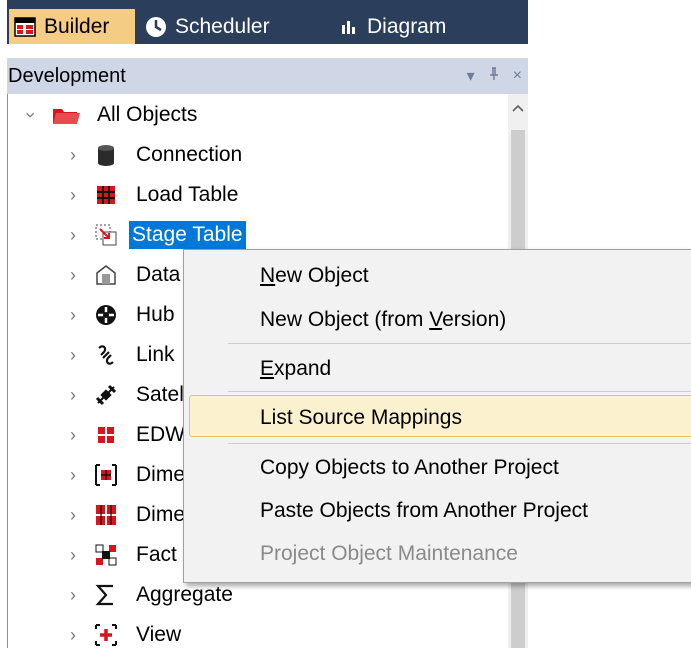 Image resolution: width=691 pixels, height=653 pixels. Describe the element at coordinates (187, 194) in the screenshot. I see `tree-label: Load Table` at that location.